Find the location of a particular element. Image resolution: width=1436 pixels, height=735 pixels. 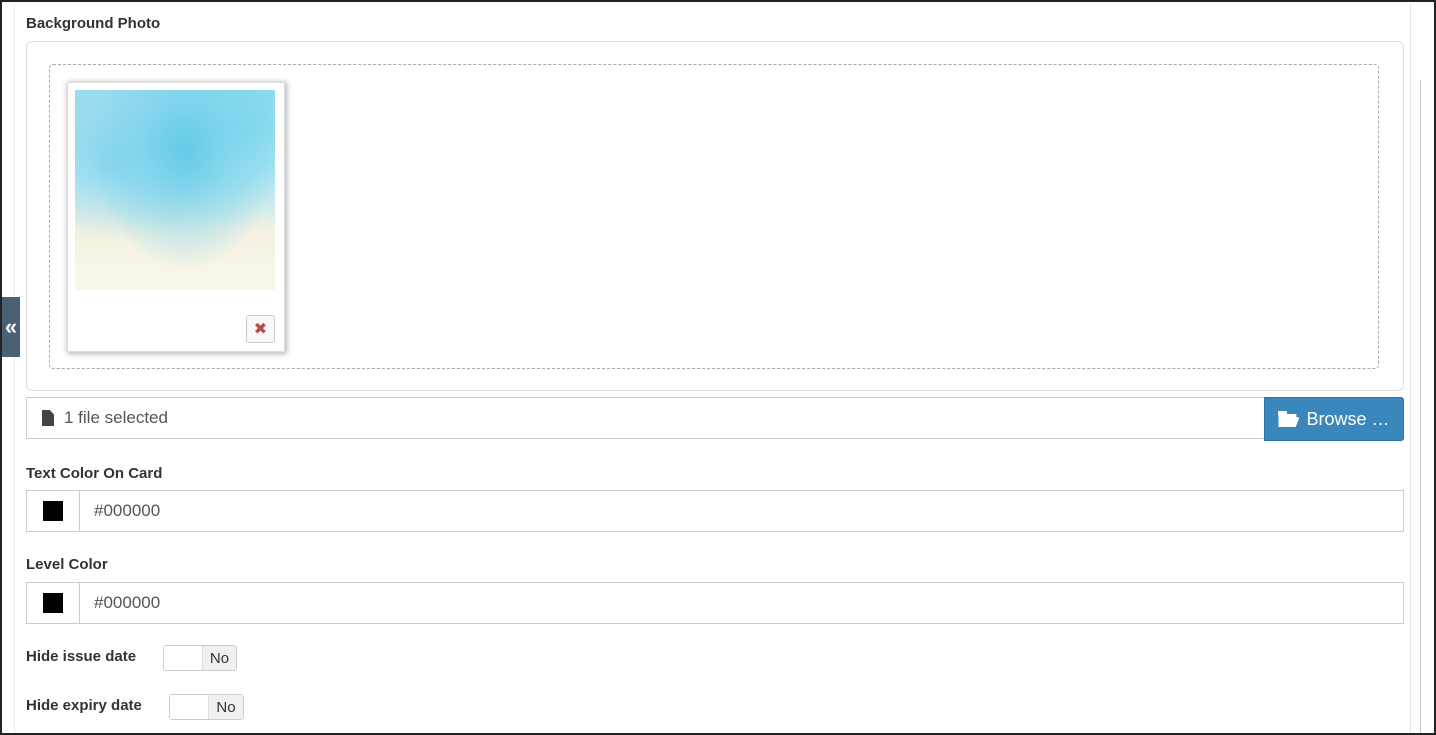

text-color-swatch-button is located at coordinates (53, 511).